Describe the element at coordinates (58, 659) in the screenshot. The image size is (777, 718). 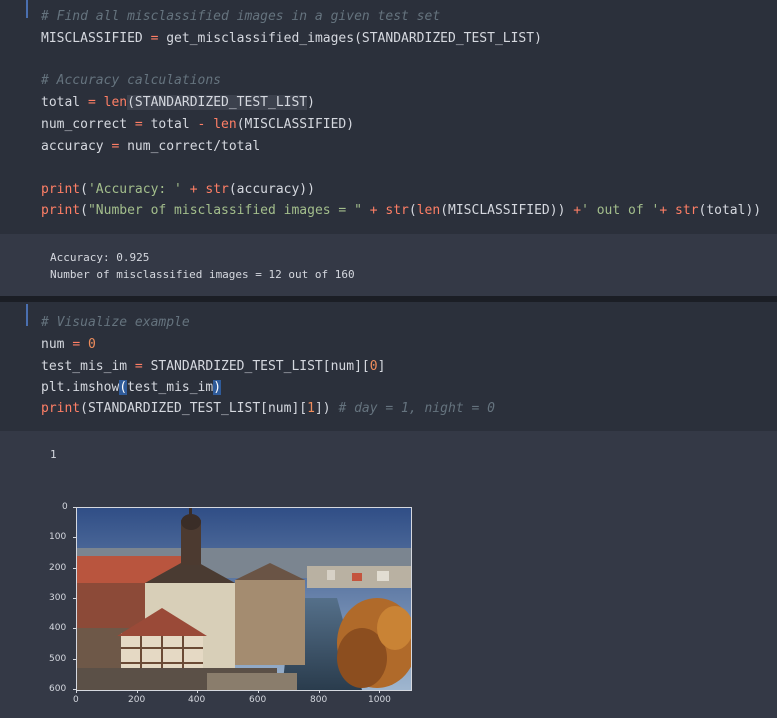
I see `y-tick-label: 500` at that location.